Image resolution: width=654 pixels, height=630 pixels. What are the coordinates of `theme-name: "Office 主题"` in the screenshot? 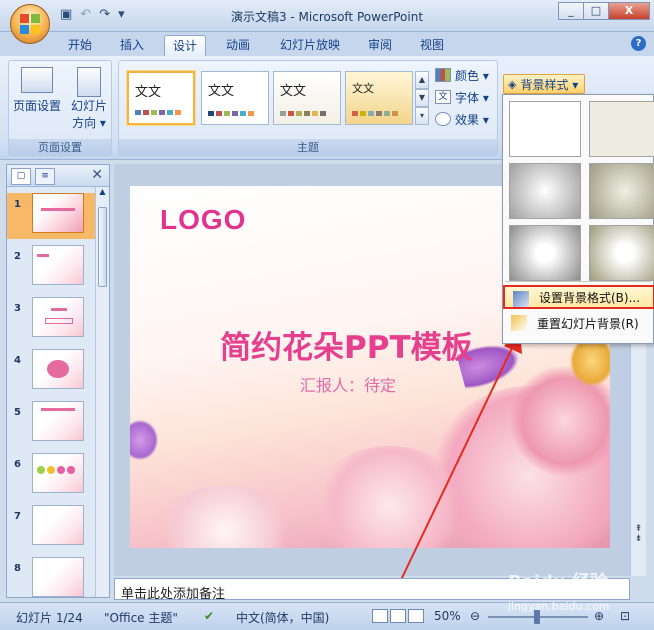 It's located at (141, 618).